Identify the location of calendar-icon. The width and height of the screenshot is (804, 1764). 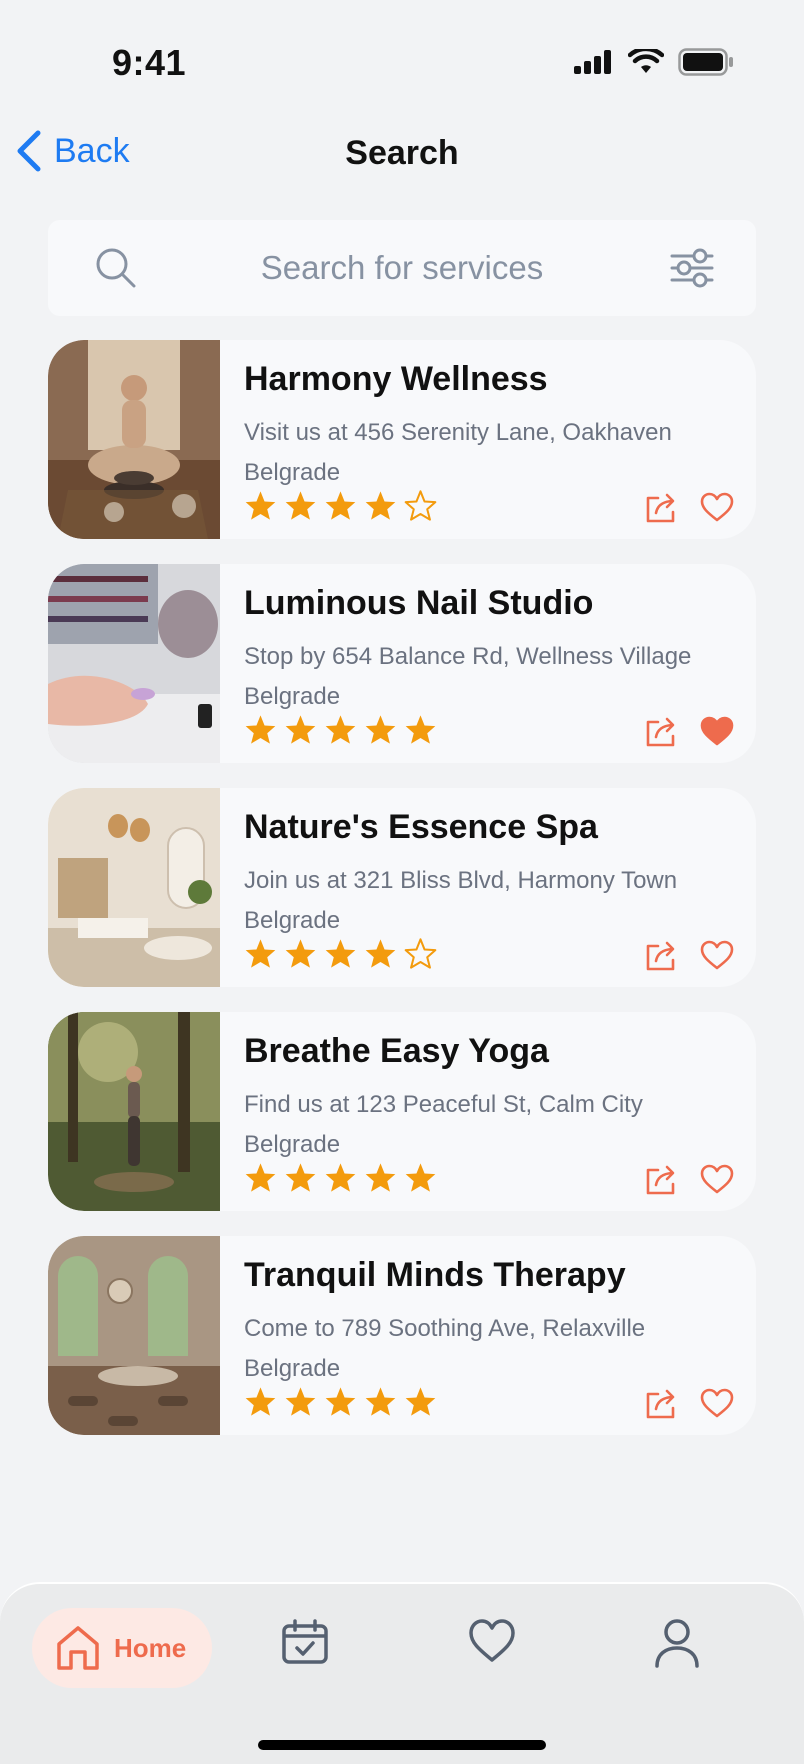
(305, 1641).